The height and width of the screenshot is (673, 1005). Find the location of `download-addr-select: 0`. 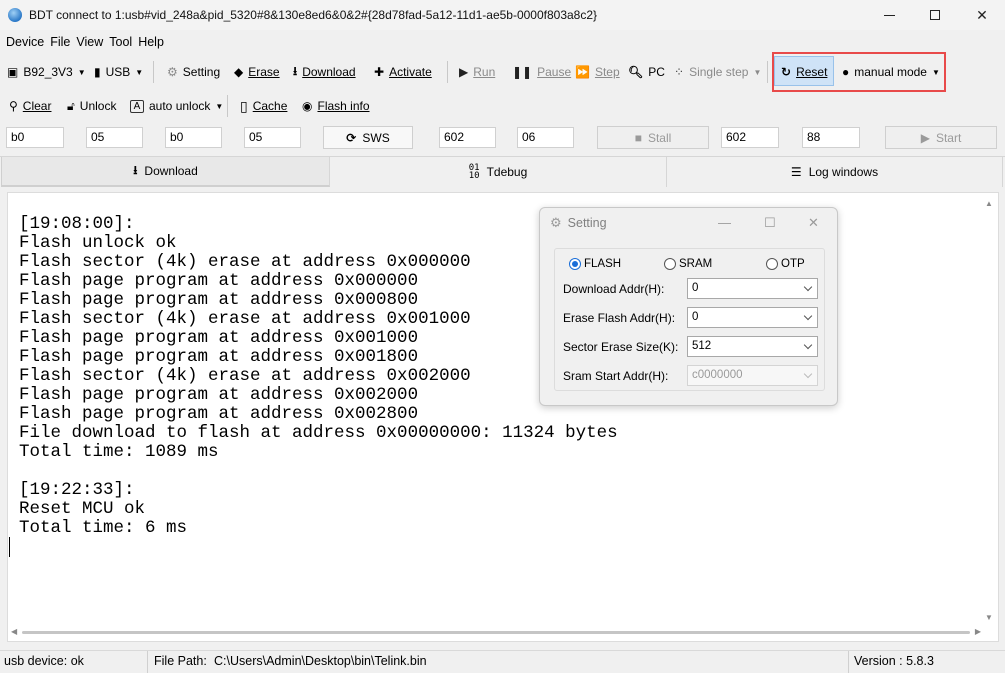

download-addr-select: 0 is located at coordinates (752, 288).